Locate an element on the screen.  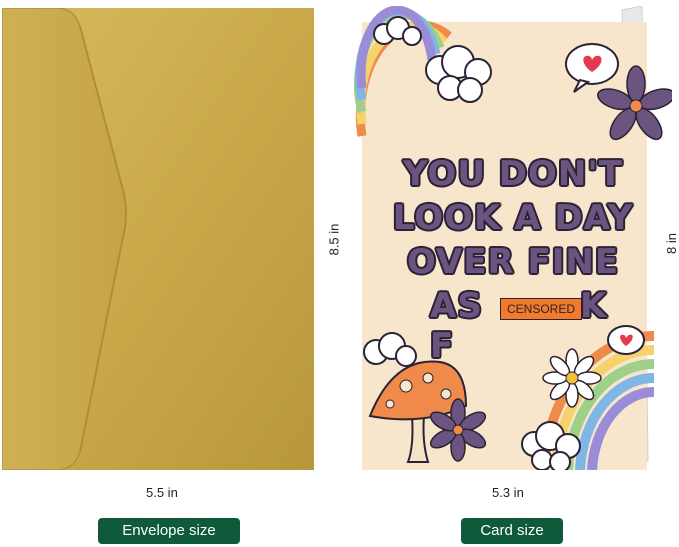
card-headline-line-4: AS F is located at coordinates (456, 326).